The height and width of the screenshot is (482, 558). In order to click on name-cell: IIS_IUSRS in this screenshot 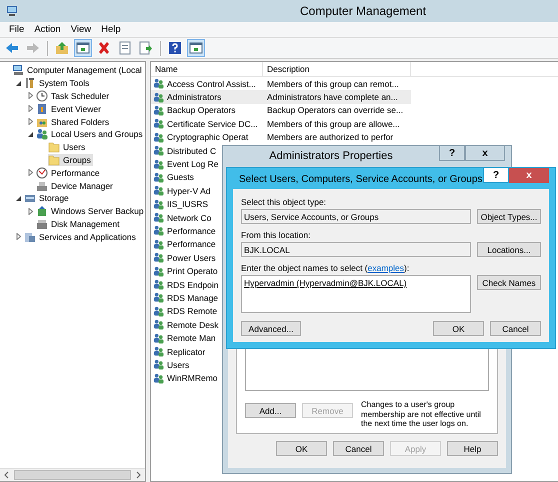, I will do `click(187, 204)`.